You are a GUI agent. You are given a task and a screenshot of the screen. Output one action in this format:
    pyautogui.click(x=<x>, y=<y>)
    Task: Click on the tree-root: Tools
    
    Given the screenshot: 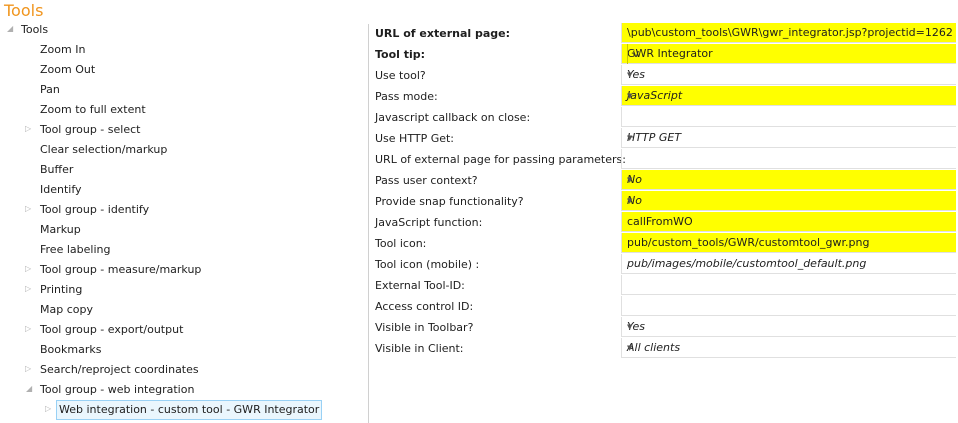 What is the action you would take?
    pyautogui.click(x=34, y=30)
    